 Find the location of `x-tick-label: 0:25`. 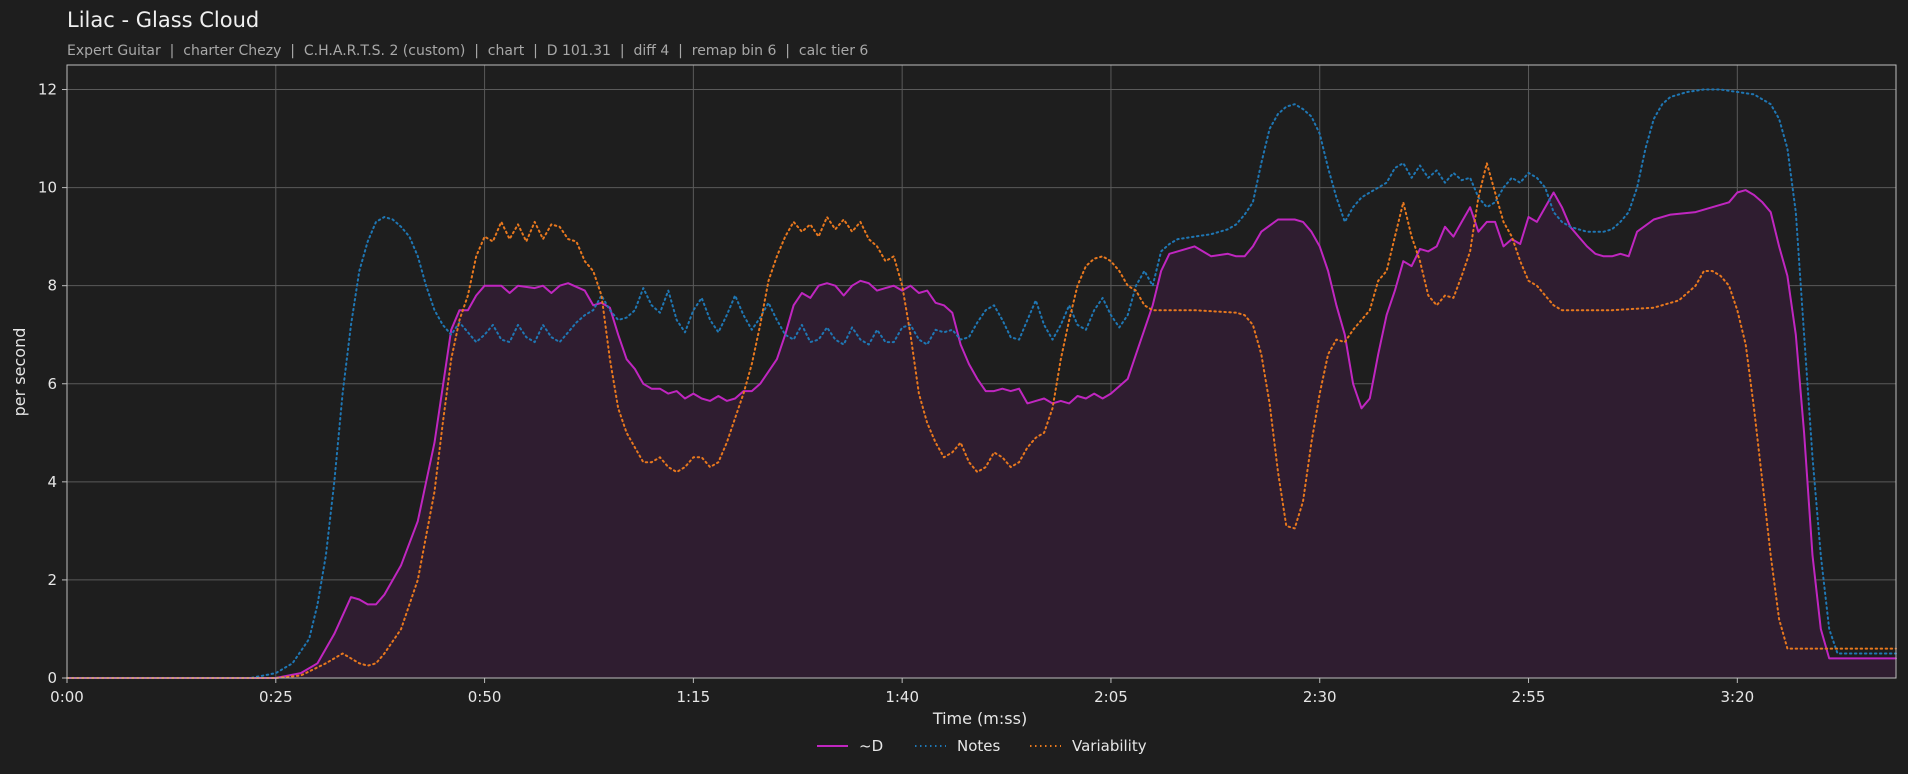

x-tick-label: 0:25 is located at coordinates (276, 697).